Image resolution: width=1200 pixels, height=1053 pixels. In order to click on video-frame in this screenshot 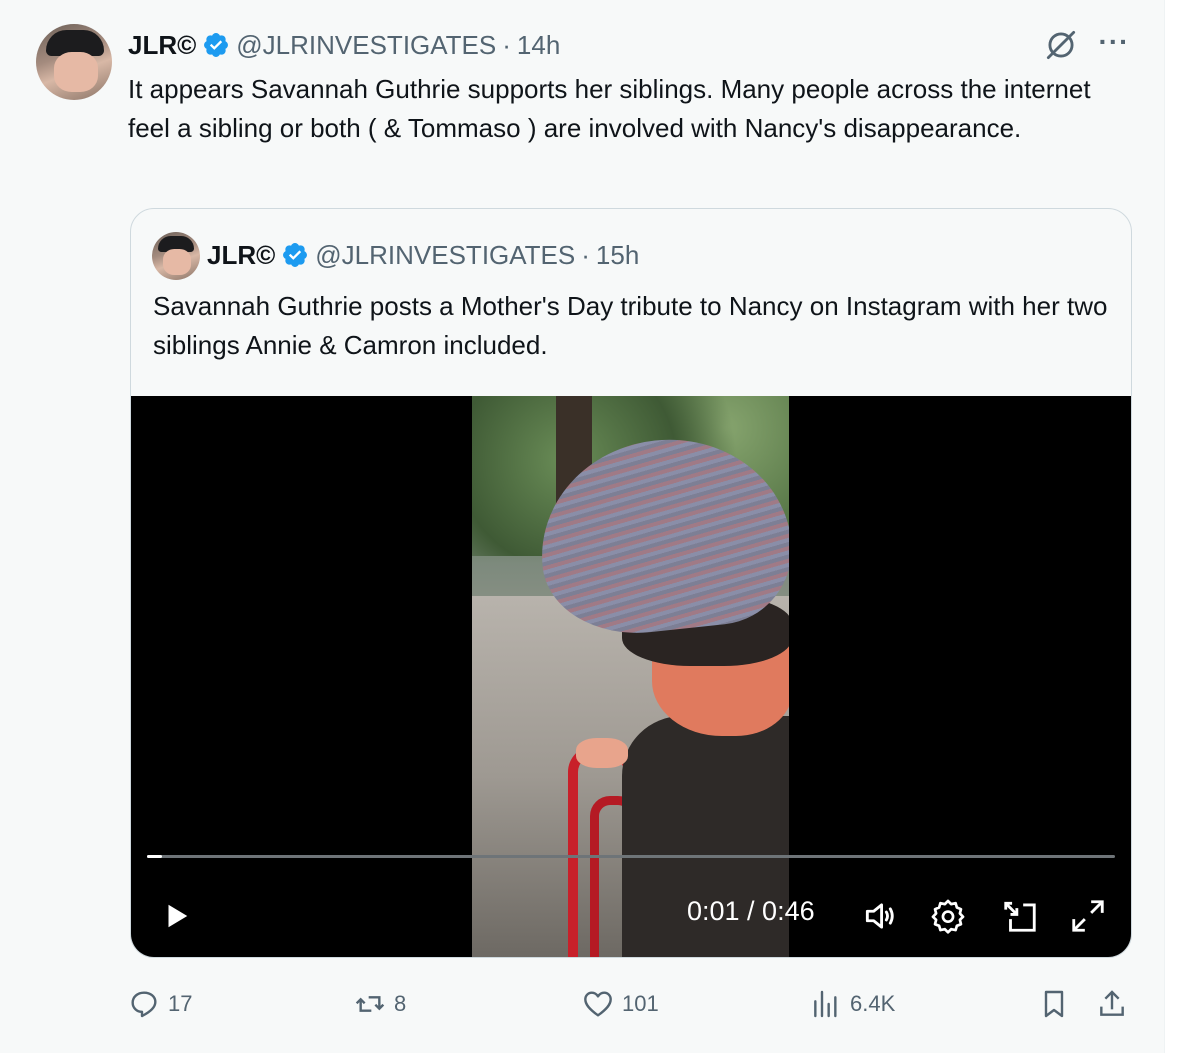, I will do `click(630, 676)`.